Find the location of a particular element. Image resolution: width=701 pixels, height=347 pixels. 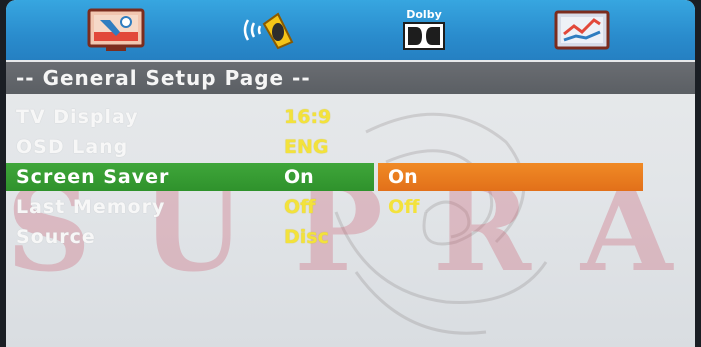

menu-value: ENG is located at coordinates (306, 147).